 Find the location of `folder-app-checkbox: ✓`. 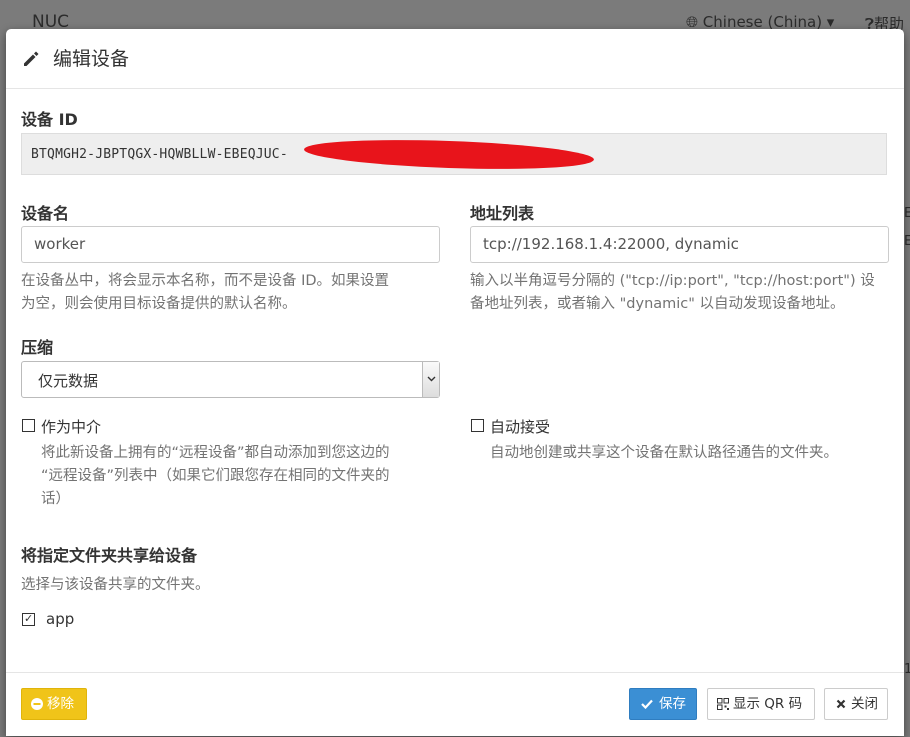

folder-app-checkbox: ✓ is located at coordinates (28, 619).